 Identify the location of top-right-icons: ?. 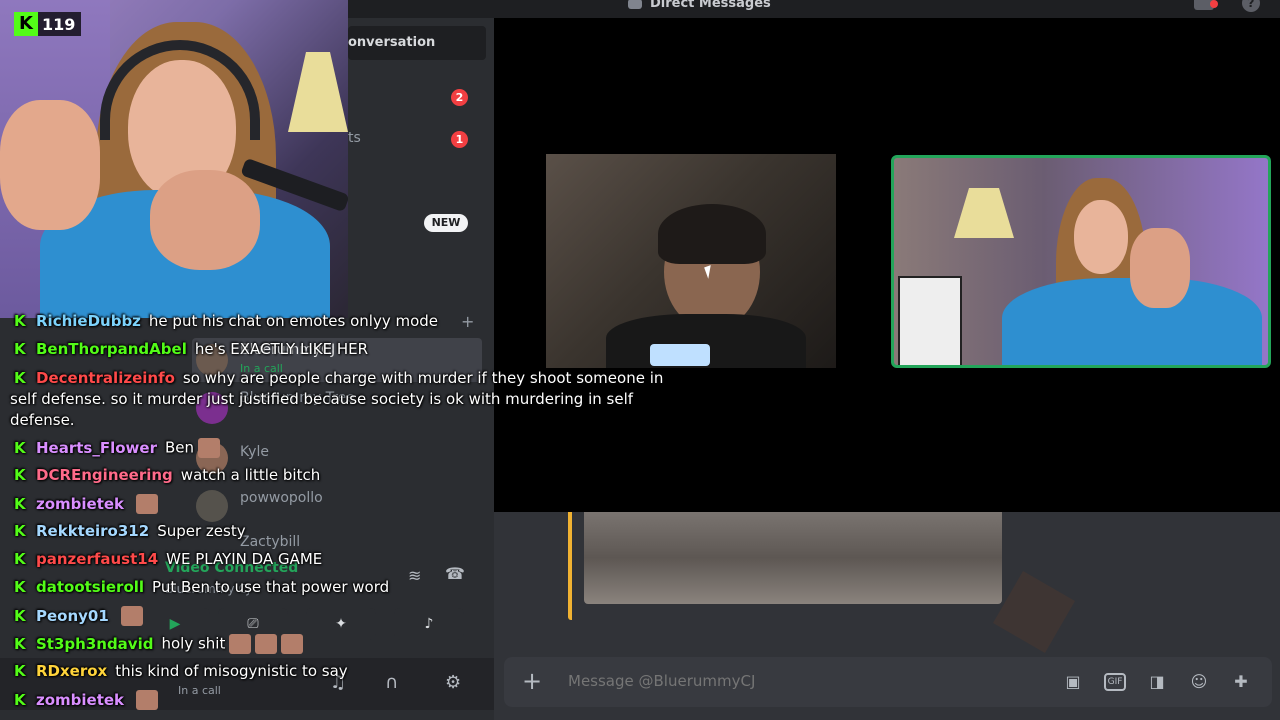
(1227, 6).